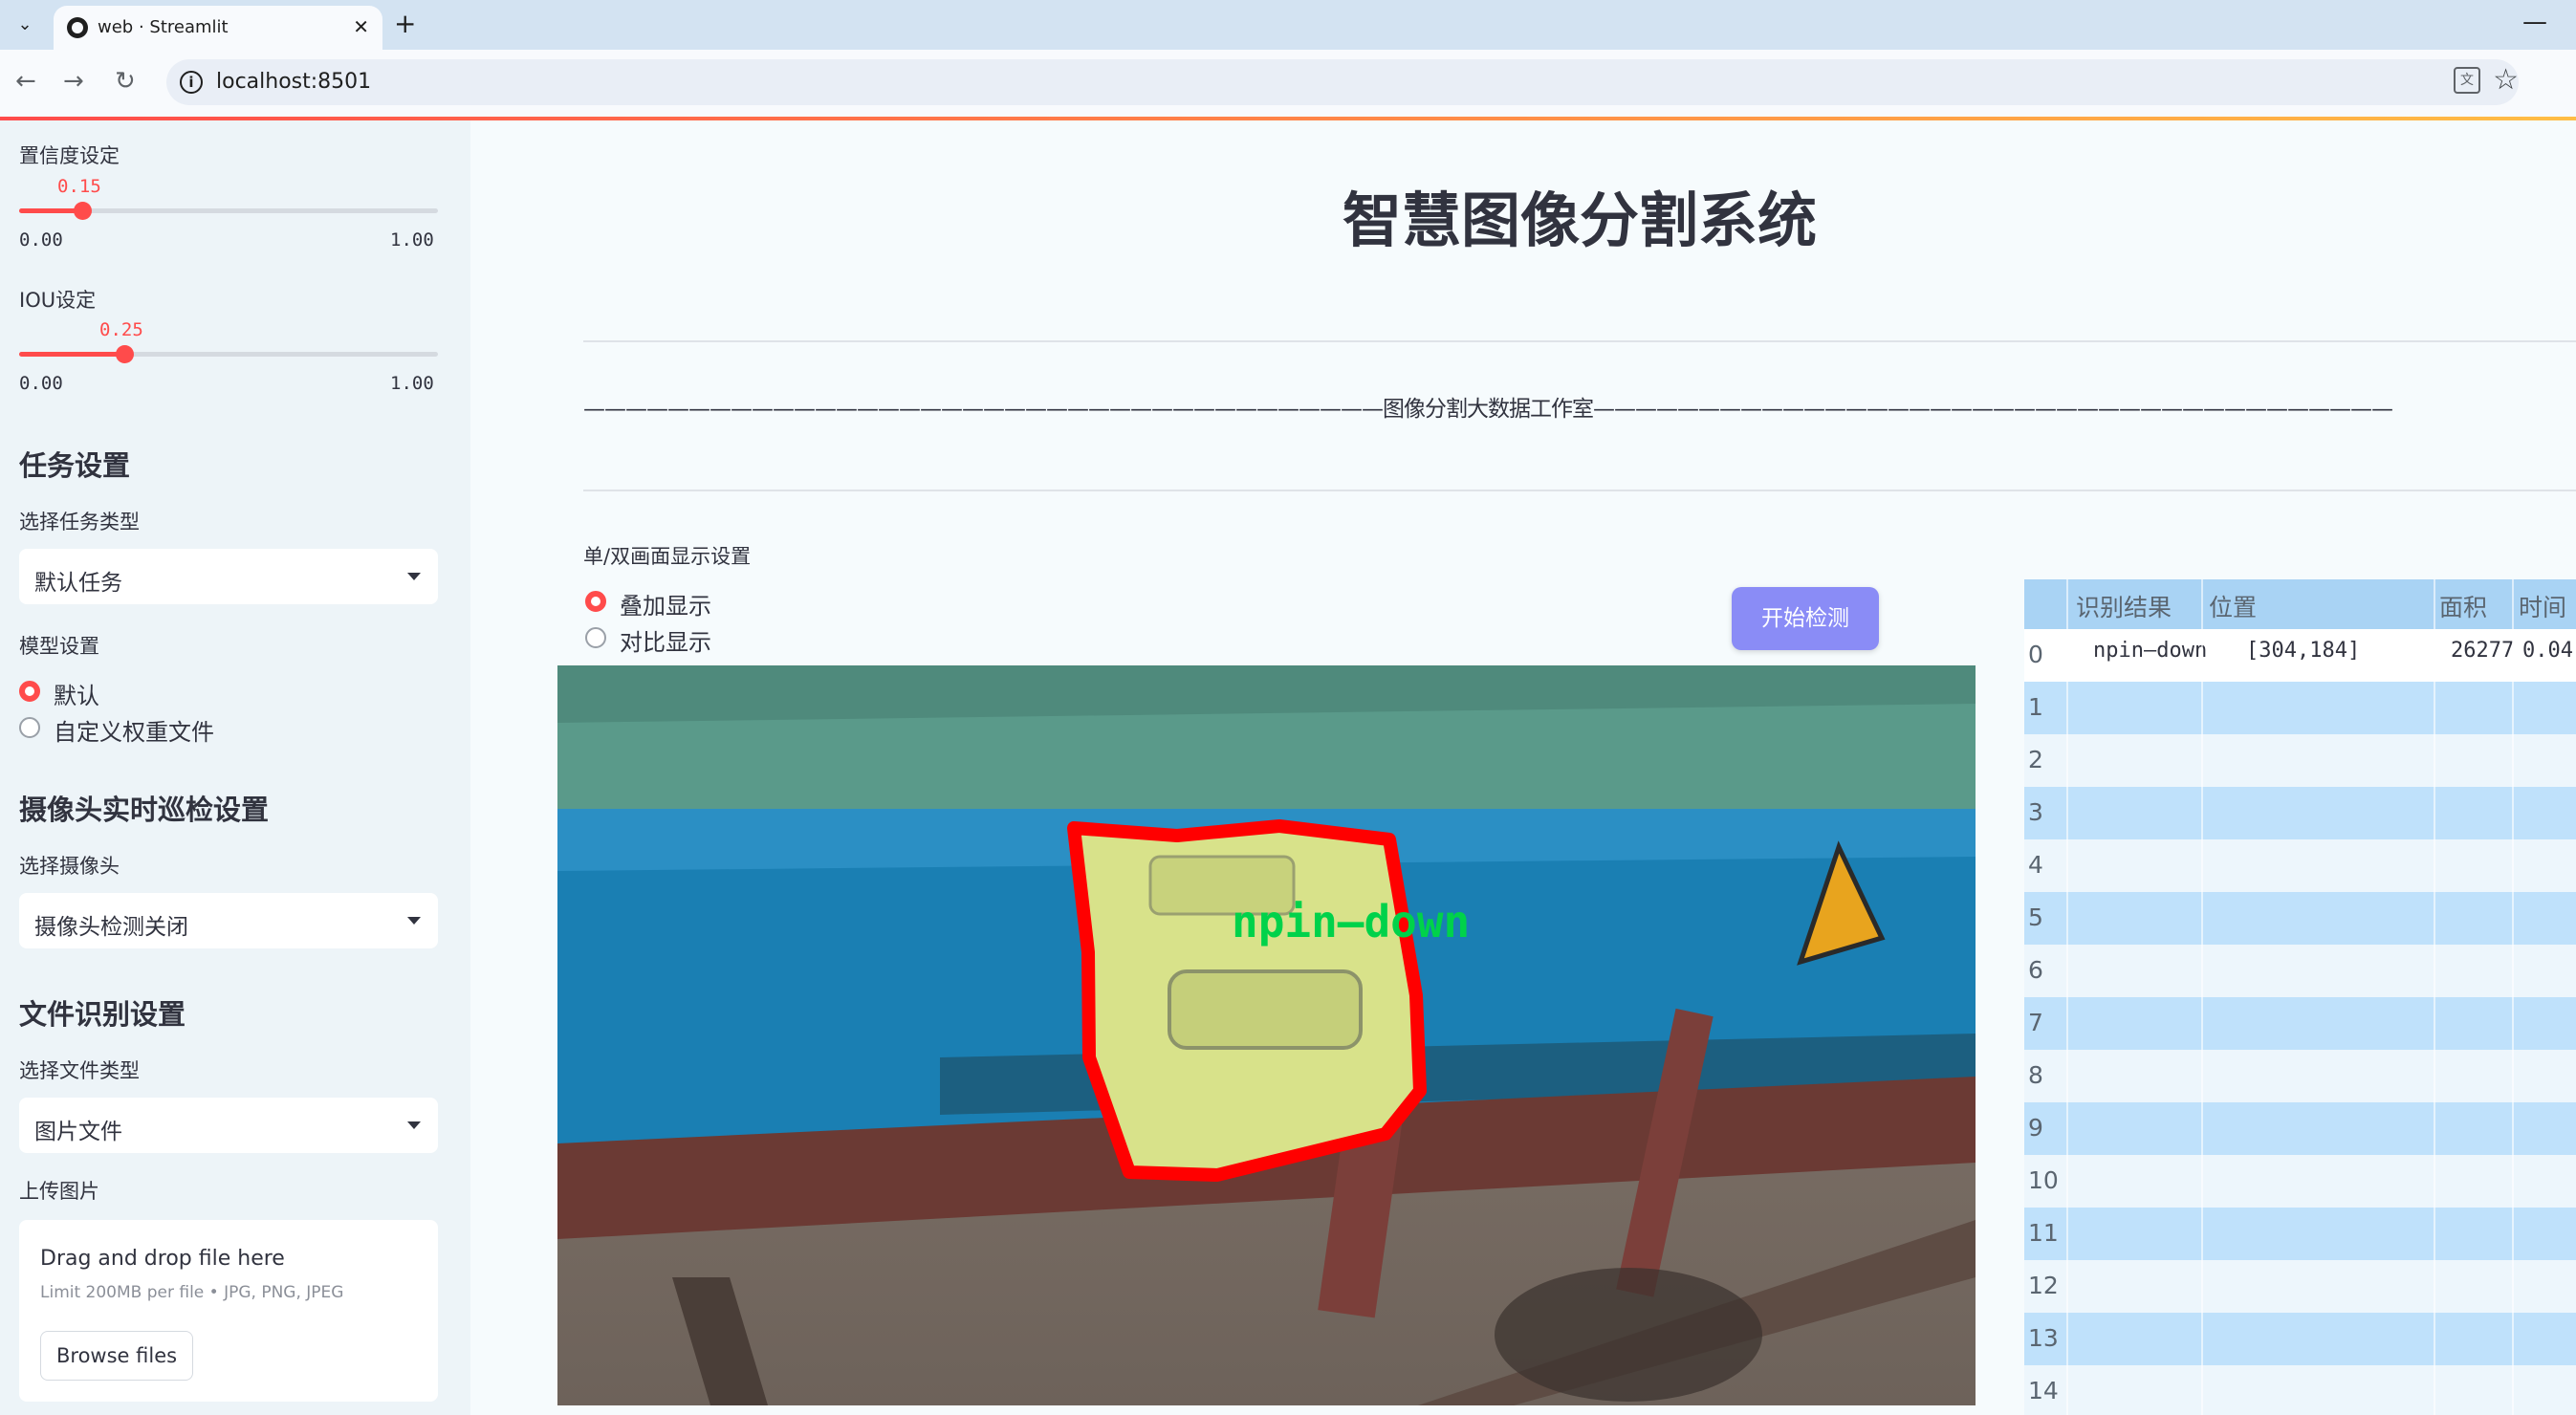  Describe the element at coordinates (69, 155) in the screenshot. I see `confidence-label: 置信度设定` at that location.